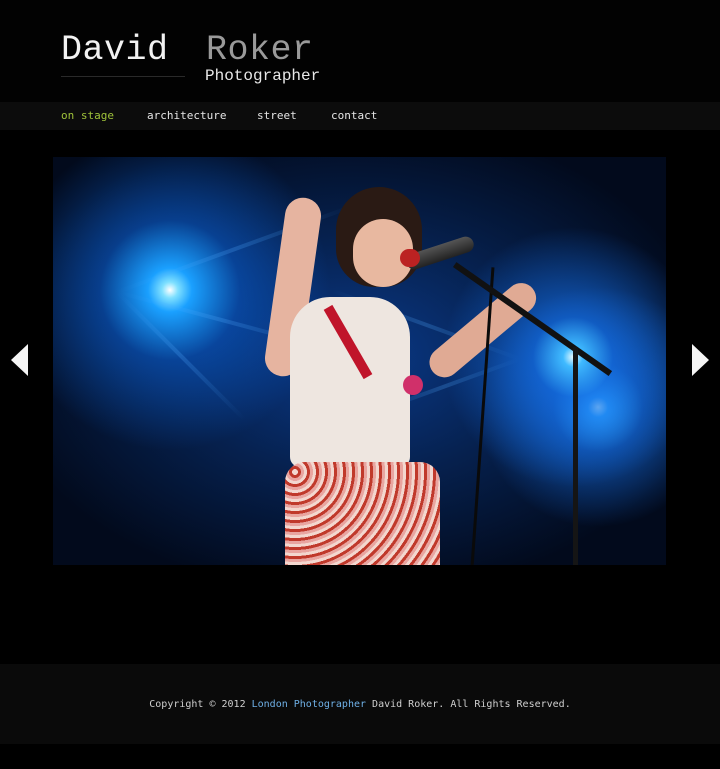  What do you see at coordinates (197, 704) in the screenshot?
I see `copyright-prefix: Copyright © 2012` at bounding box center [197, 704].